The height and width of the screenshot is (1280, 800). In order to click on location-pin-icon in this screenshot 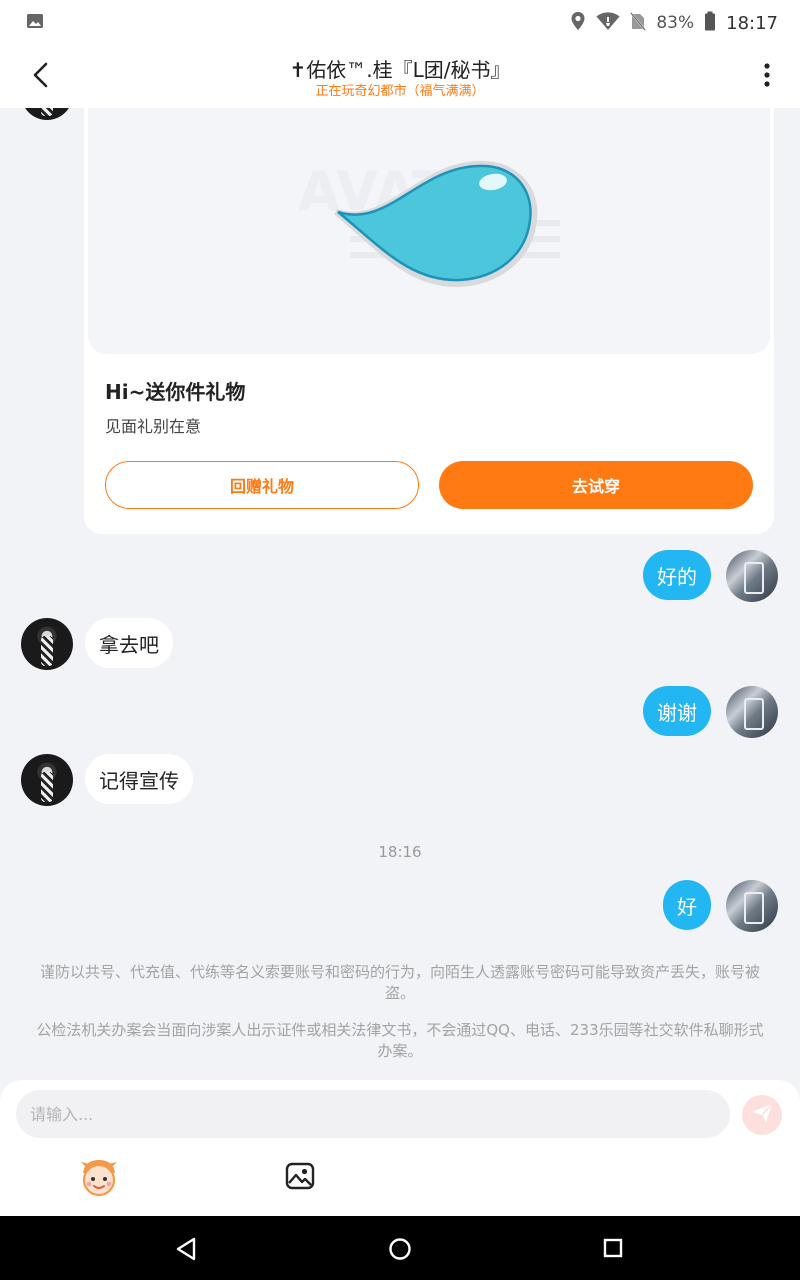, I will do `click(578, 23)`.